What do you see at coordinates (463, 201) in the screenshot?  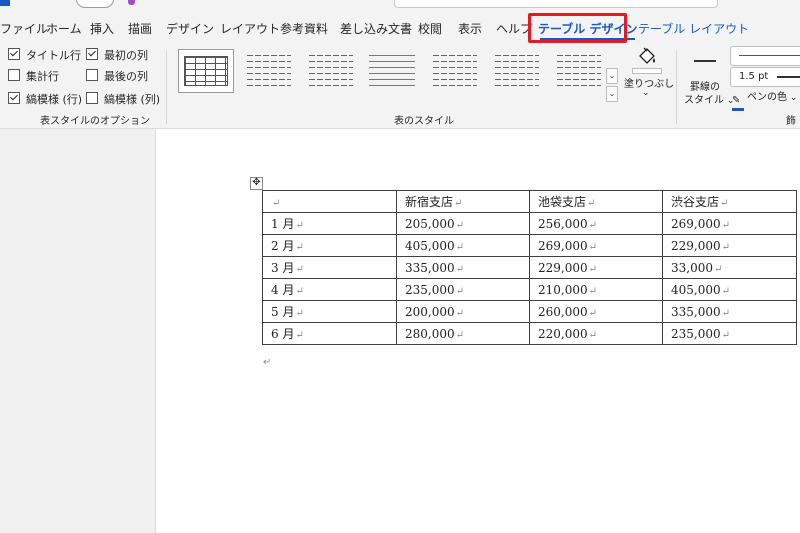 I see `table-cell: 新宿支店↵` at bounding box center [463, 201].